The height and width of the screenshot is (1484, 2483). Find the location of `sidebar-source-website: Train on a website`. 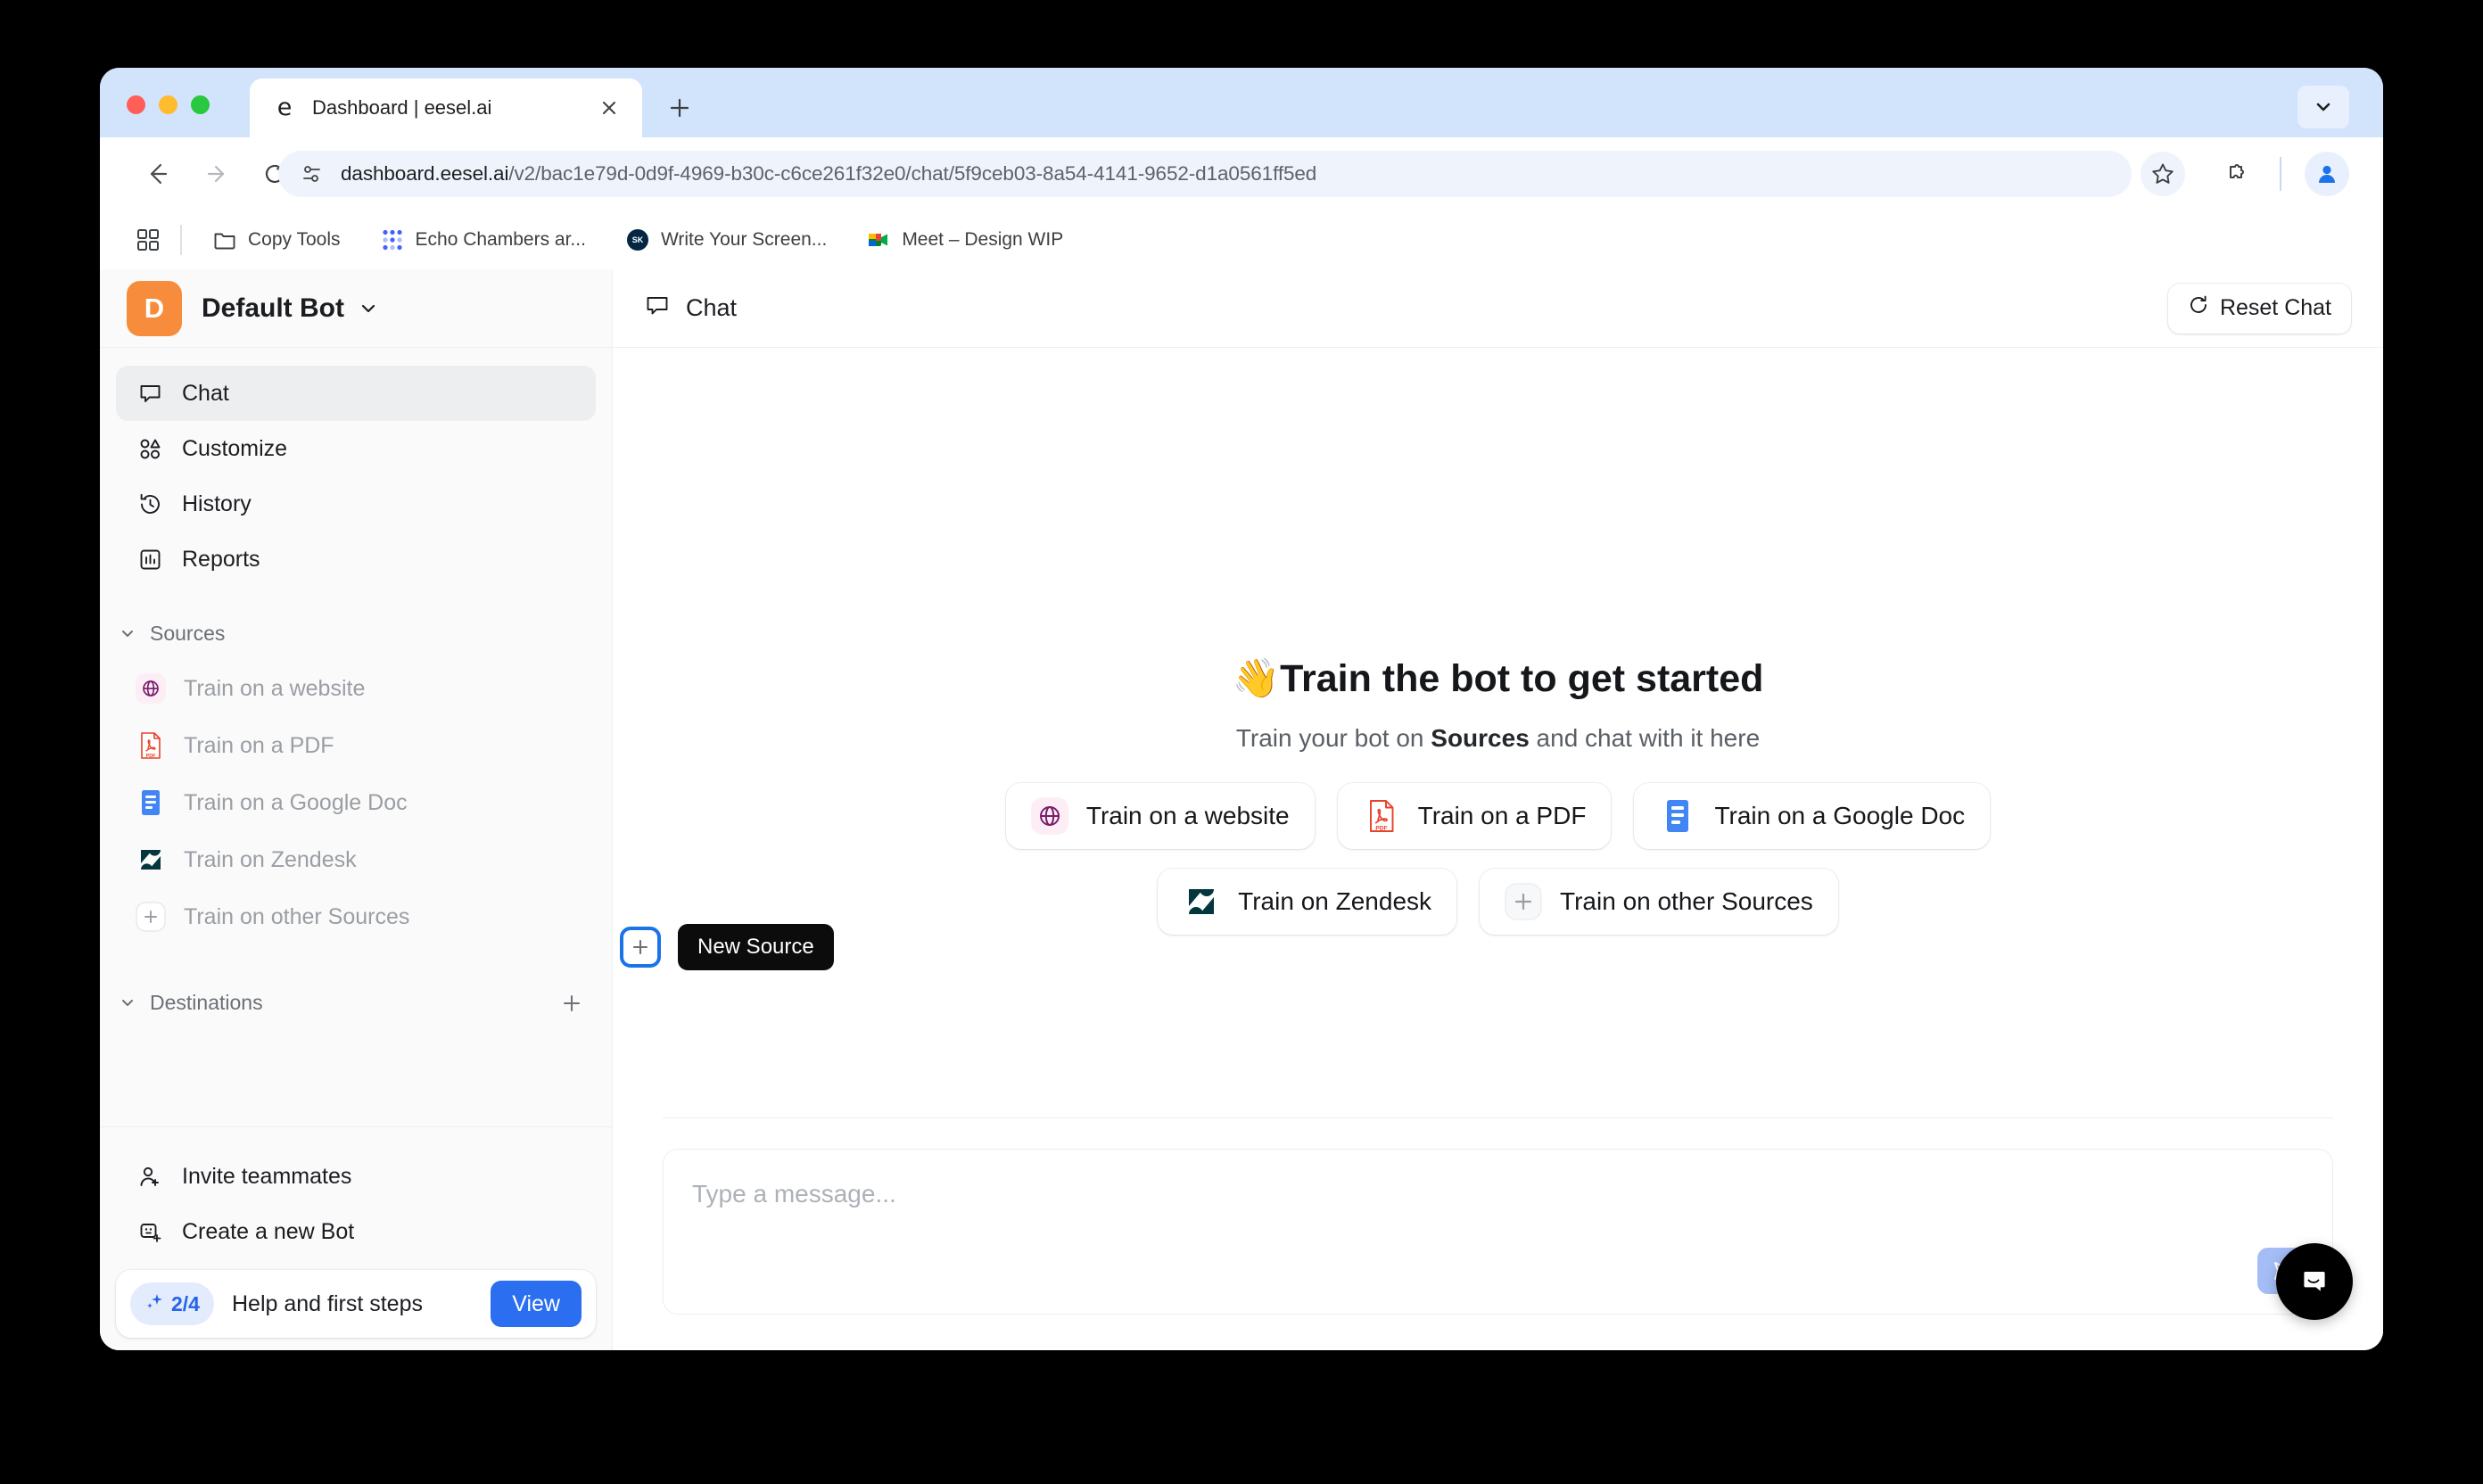

sidebar-source-website: Train on a website is located at coordinates (356, 689).